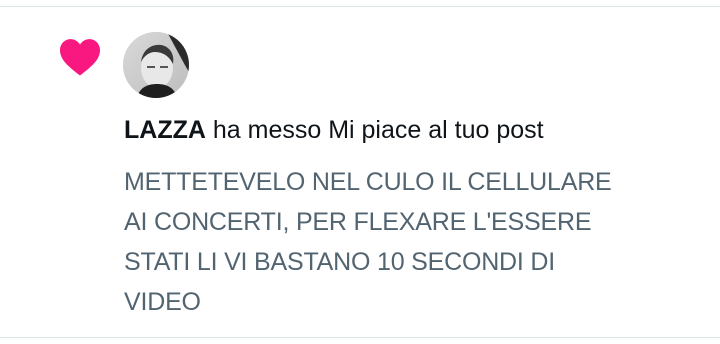 Image resolution: width=720 pixels, height=344 pixels. What do you see at coordinates (339, 262) in the screenshot?
I see `post-line: STATI LI VI BASTANO 10 SECONDI DI` at bounding box center [339, 262].